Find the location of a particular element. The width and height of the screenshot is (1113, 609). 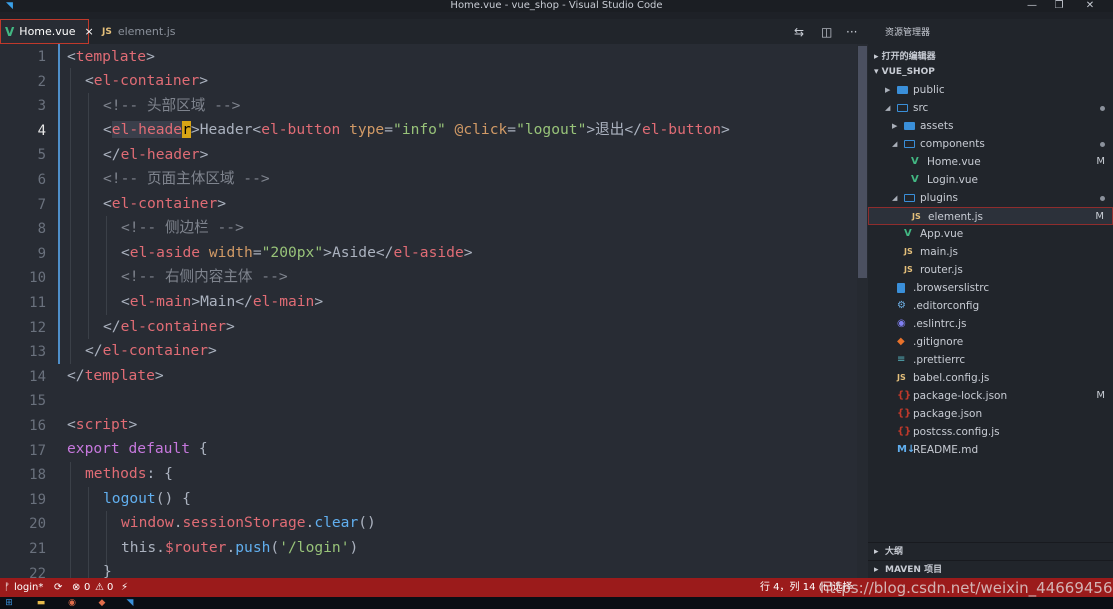

tree-item: V Home.vue M is located at coordinates (990, 162).